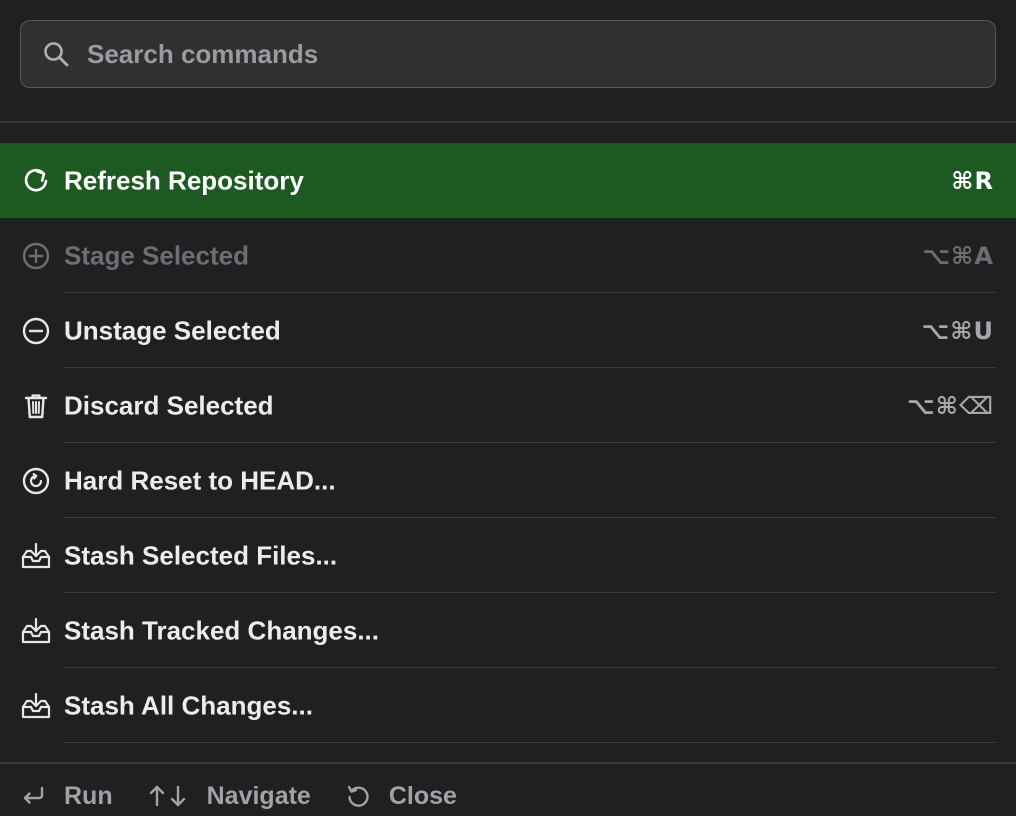 The image size is (1016, 816). What do you see at coordinates (508, 330) in the screenshot?
I see `command-unstage-selected: Unstage Selected ⌥⌘U` at bounding box center [508, 330].